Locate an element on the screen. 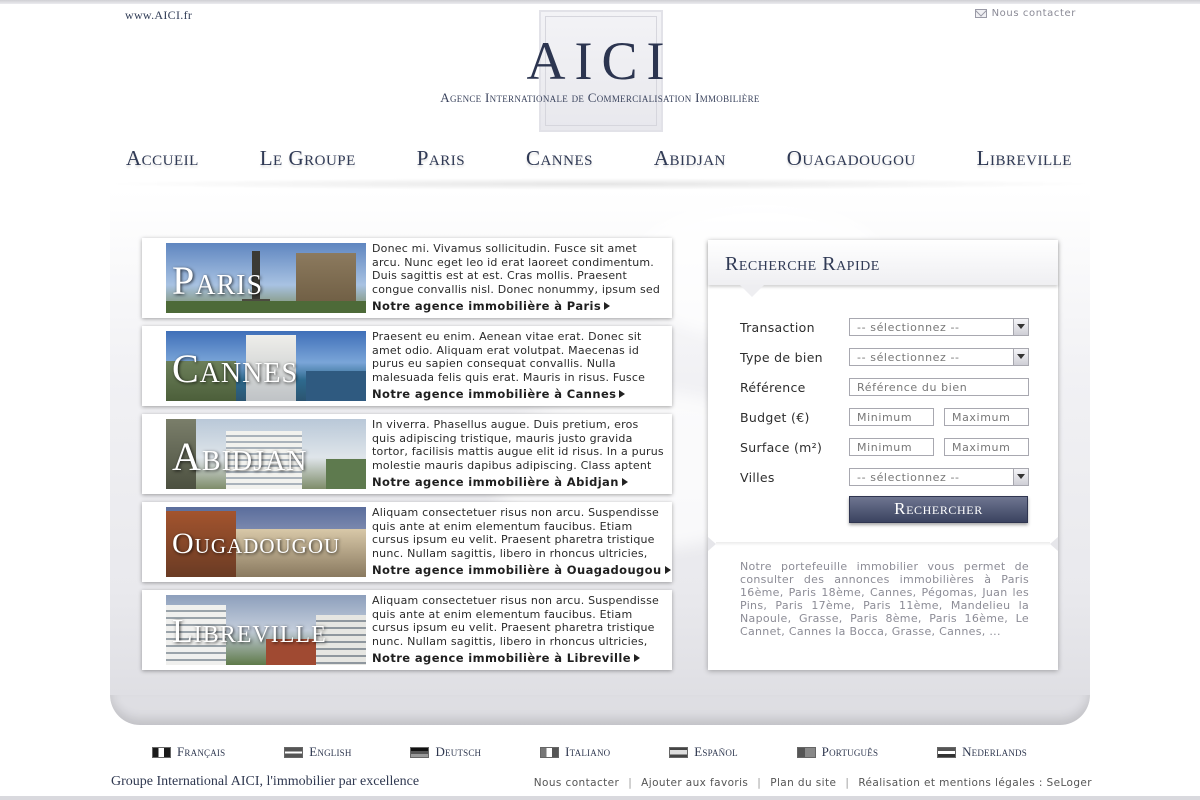 The image size is (1200, 800). villes-select: -- sélectionnez -- is located at coordinates (939, 477).